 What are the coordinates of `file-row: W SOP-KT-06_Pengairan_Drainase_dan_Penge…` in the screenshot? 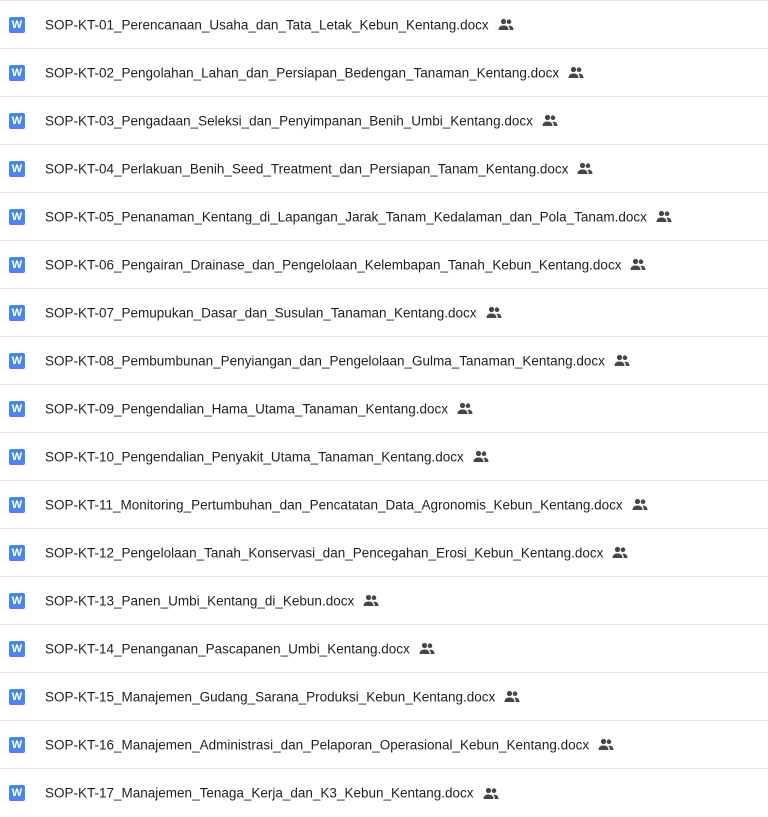 It's located at (384, 265).